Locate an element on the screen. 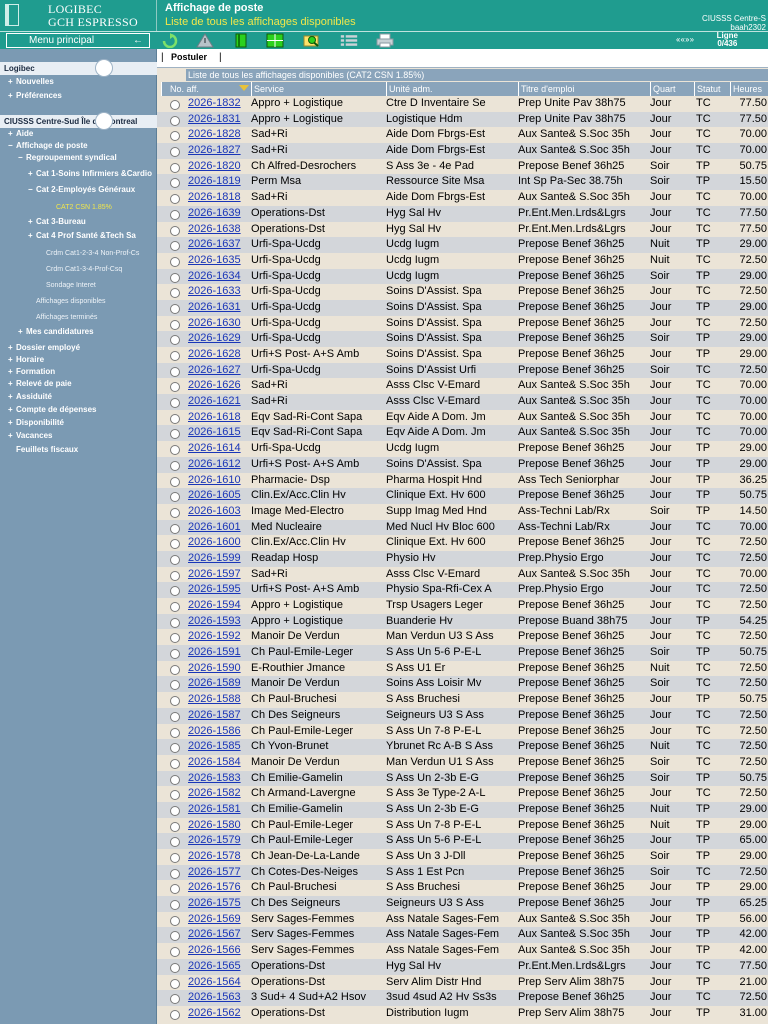 The height and width of the screenshot is (1024, 768). posting-number-link: 2026-1579 is located at coordinates (214, 841).